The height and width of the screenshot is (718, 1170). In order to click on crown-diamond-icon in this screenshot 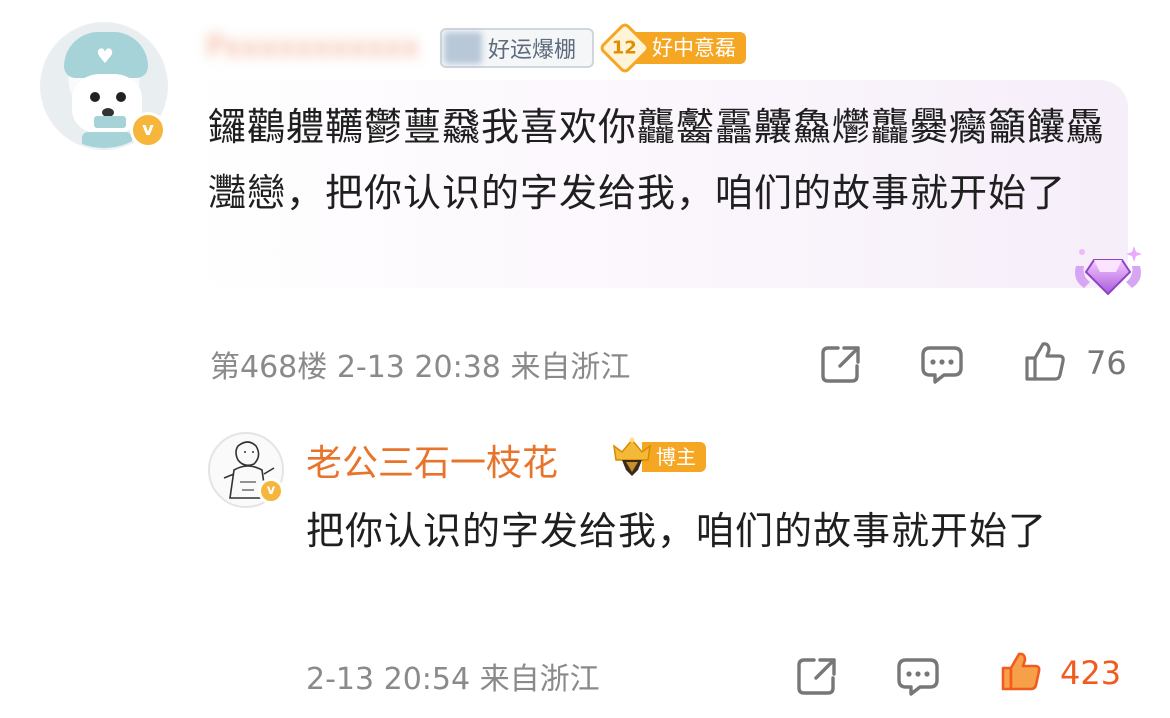, I will do `click(632, 456)`.